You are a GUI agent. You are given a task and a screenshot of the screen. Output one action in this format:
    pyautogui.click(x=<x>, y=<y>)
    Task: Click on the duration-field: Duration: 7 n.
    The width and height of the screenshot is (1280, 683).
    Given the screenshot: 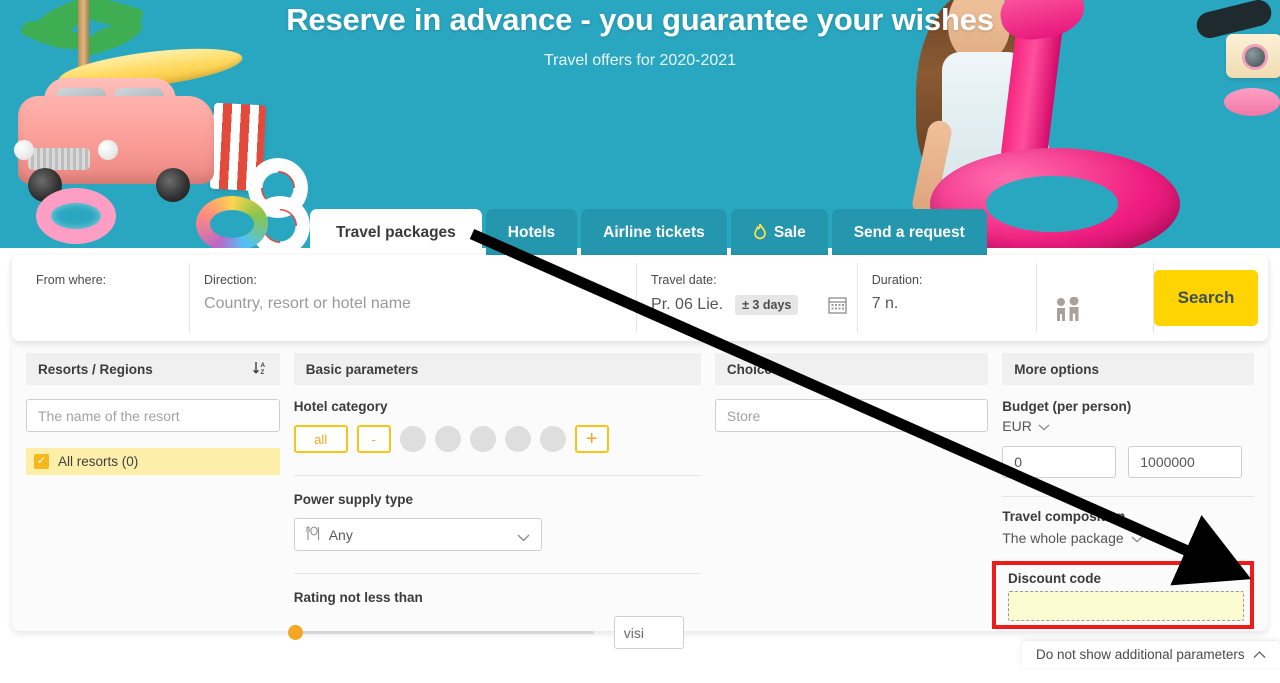 What is the action you would take?
    pyautogui.click(x=946, y=298)
    